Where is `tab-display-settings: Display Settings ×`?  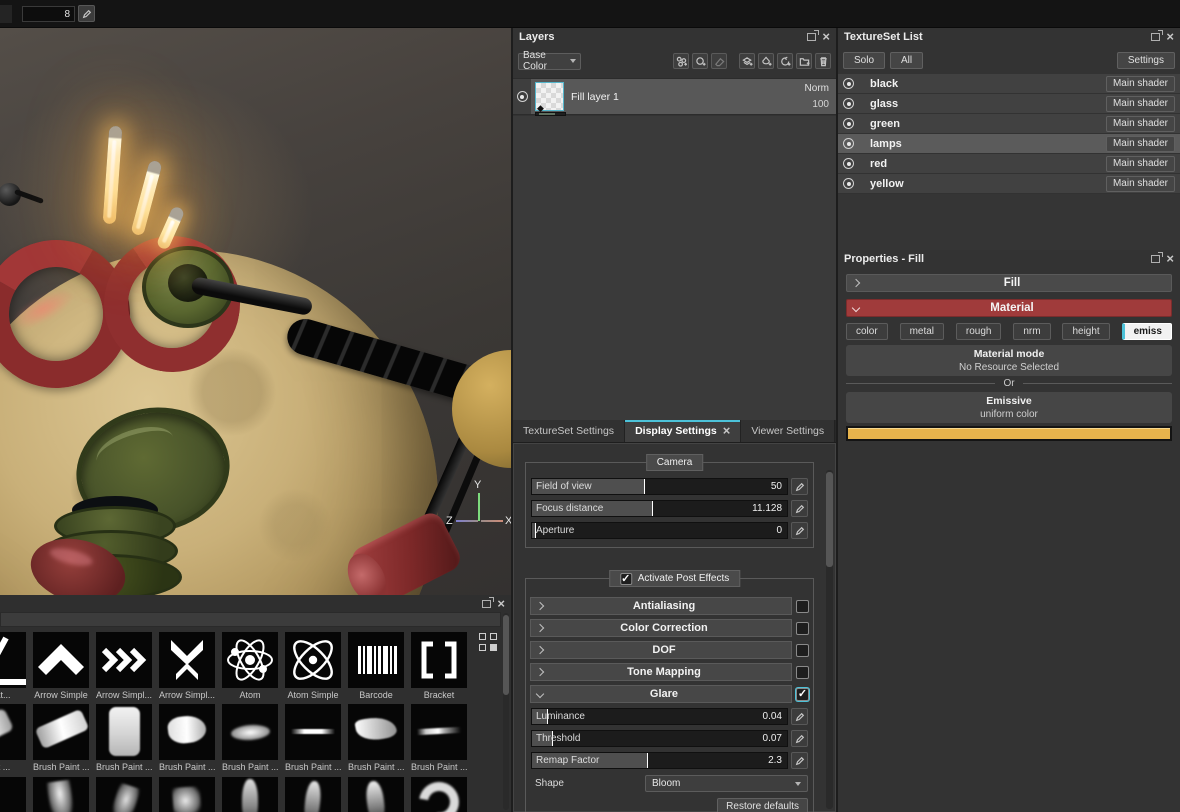 tab-display-settings: Display Settings × is located at coordinates (683, 431).